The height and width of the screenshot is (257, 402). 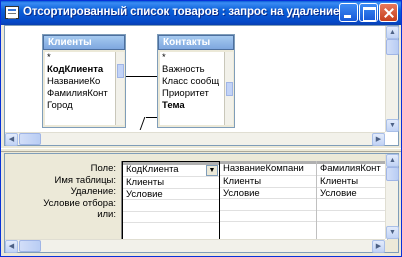 What do you see at coordinates (171, 170) in the screenshot?
I see `grid-cell-field: КодКлиента` at bounding box center [171, 170].